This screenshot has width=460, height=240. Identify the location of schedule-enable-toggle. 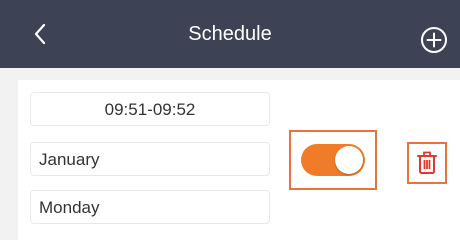
(333, 160).